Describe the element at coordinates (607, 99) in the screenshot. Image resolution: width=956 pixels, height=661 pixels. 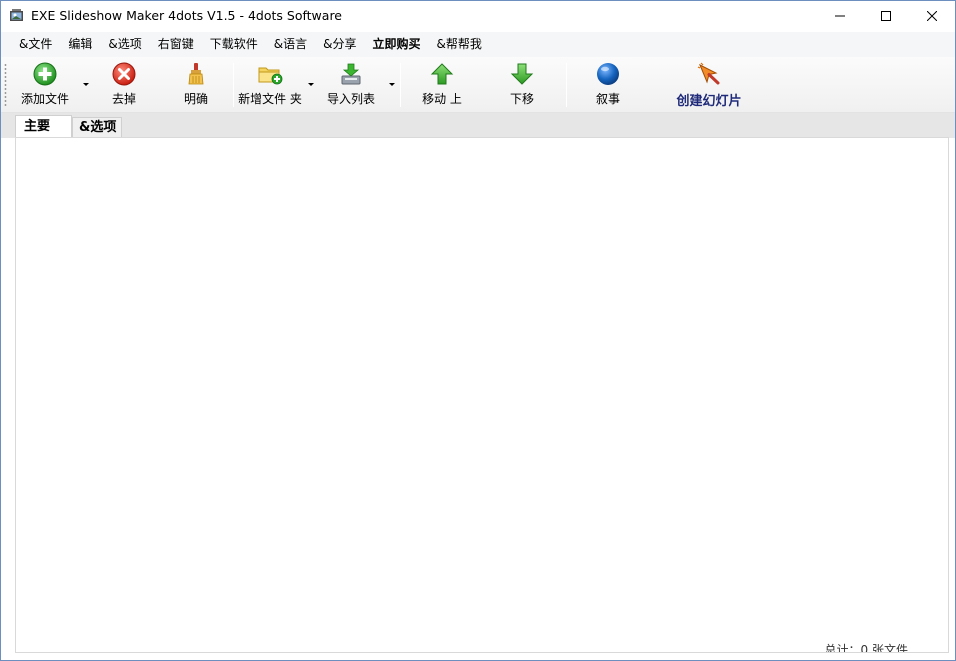
I see `narrate-label: 叙事` at that location.